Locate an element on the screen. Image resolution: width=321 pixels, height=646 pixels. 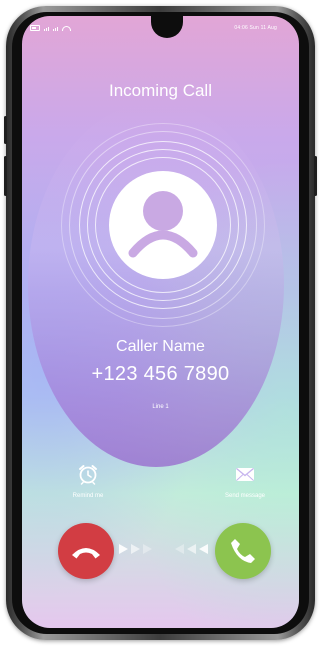
envelope-icon is located at coordinates (245, 474).